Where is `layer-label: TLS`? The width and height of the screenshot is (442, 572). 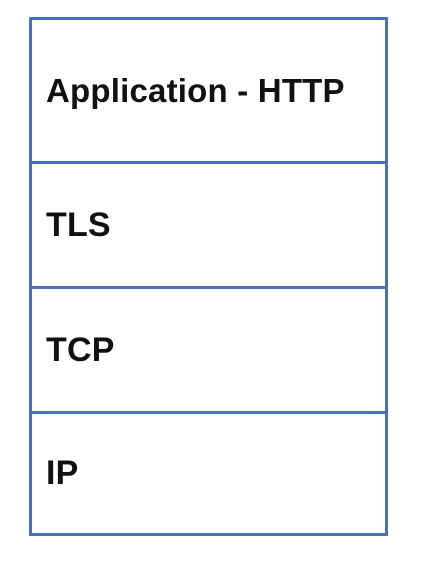 layer-label: TLS is located at coordinates (78, 224).